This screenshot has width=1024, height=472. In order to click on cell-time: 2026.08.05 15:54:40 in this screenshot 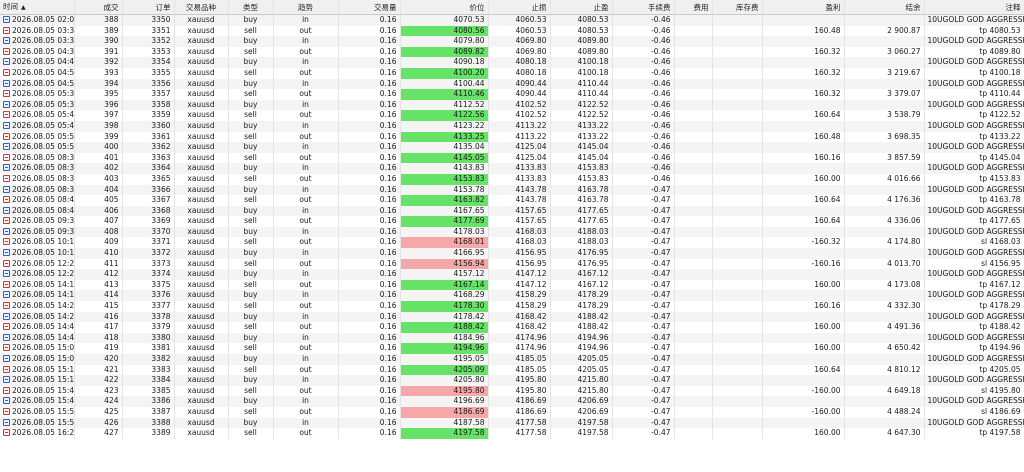, I will do `click(37, 412)`.